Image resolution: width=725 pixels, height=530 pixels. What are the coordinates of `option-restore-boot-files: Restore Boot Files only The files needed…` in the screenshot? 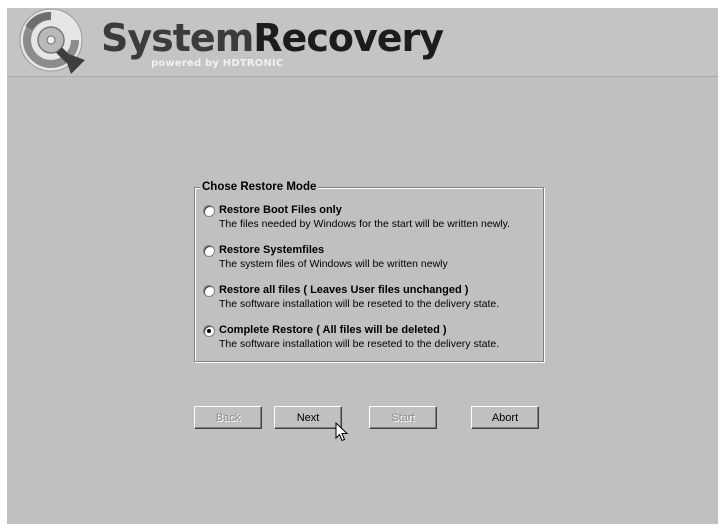 It's located at (371, 220).